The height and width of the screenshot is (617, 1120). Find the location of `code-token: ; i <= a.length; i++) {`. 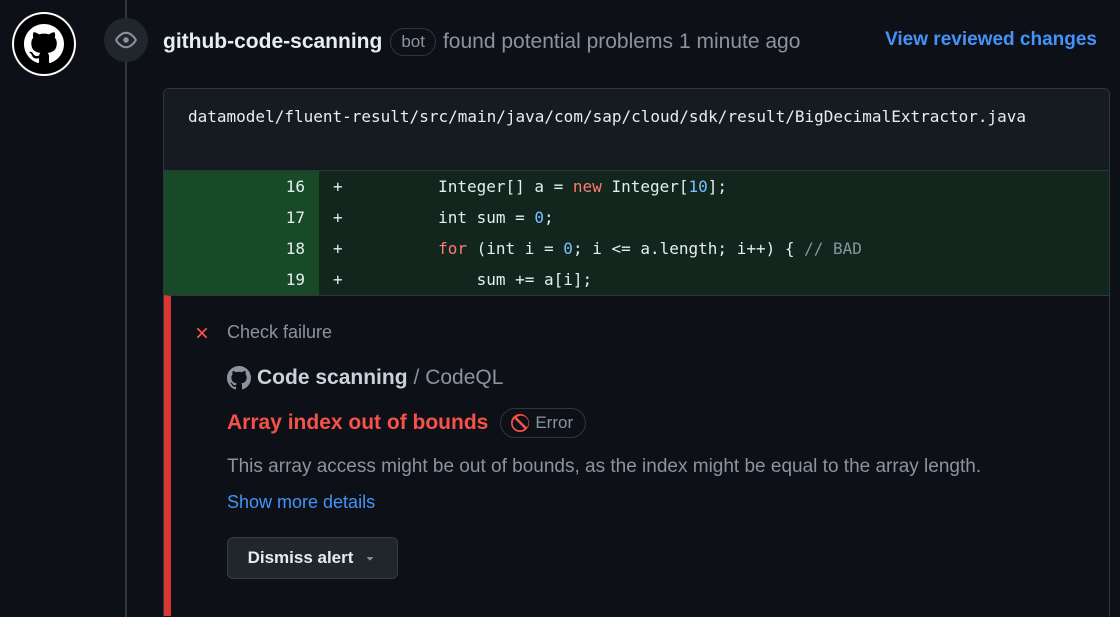

code-token: ; i <= a.length; i++) { is located at coordinates (688, 248).